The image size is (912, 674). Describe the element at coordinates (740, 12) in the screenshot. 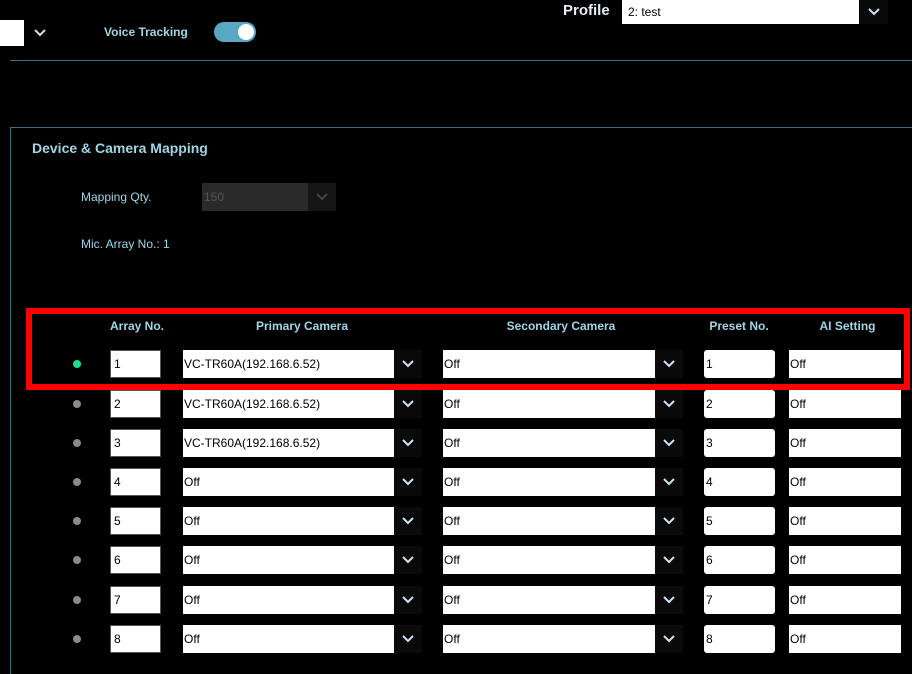

I see `profile-select: 2: test` at that location.